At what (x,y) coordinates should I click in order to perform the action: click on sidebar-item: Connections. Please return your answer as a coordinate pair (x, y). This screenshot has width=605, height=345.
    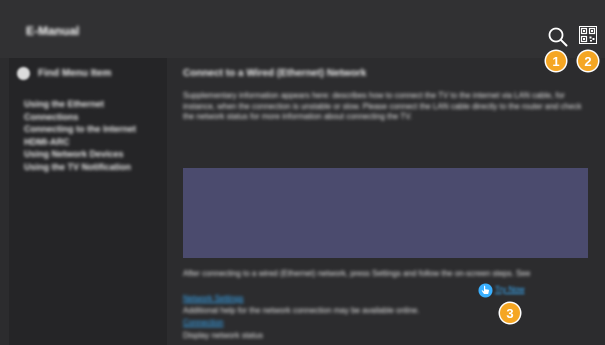
    Looking at the image, I should click on (80, 117).